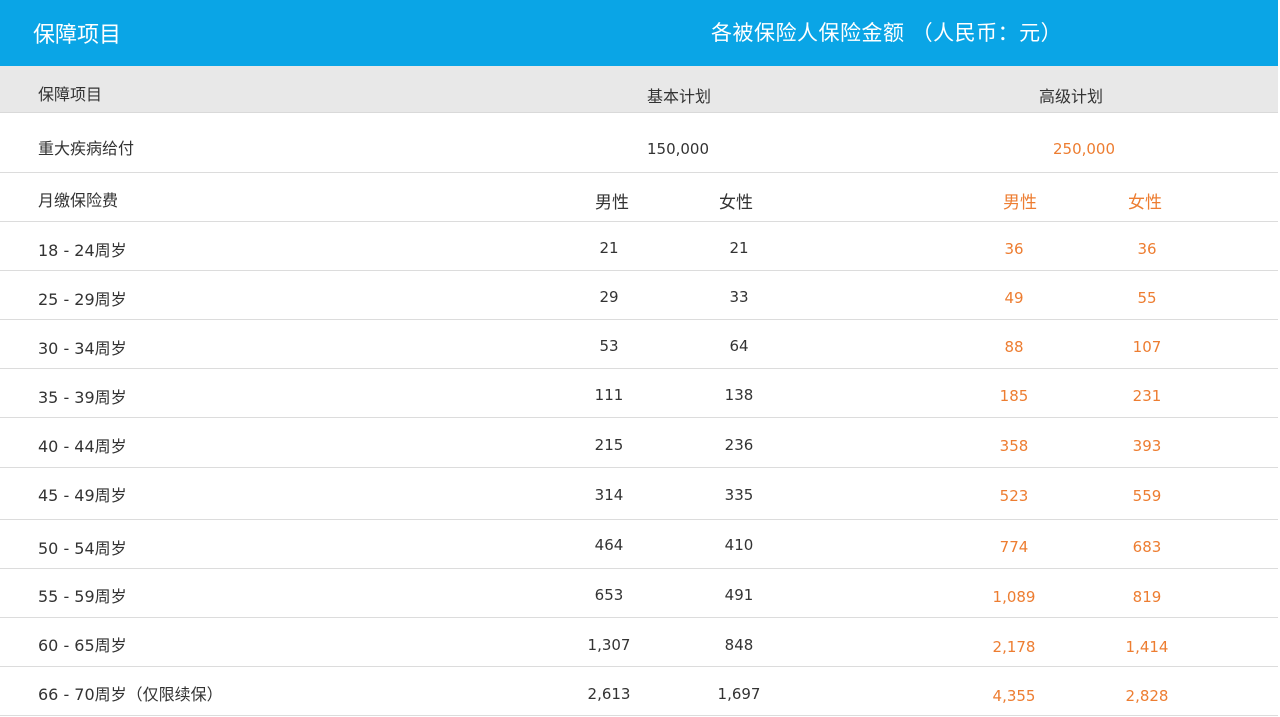  I want to click on age-band: 30 - 34周岁, so click(82, 348).